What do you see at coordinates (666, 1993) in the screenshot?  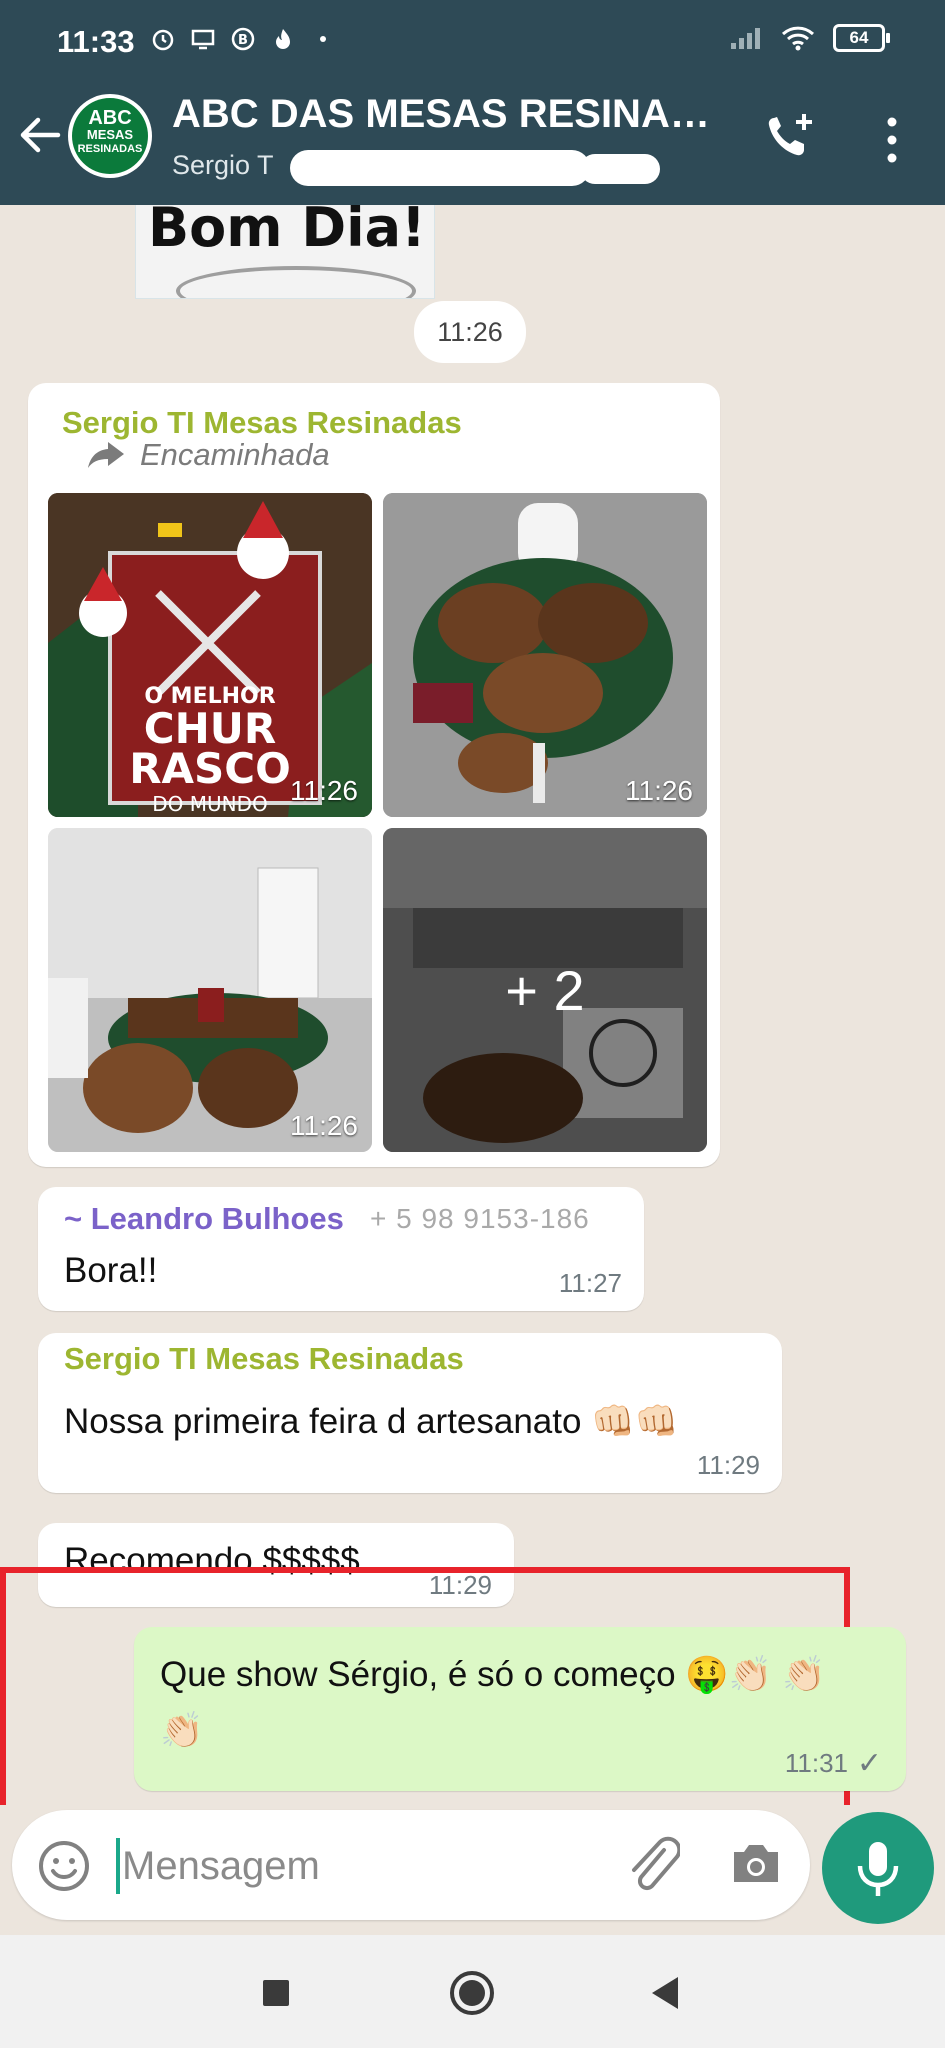 I see `back-triangle-icon` at bounding box center [666, 1993].